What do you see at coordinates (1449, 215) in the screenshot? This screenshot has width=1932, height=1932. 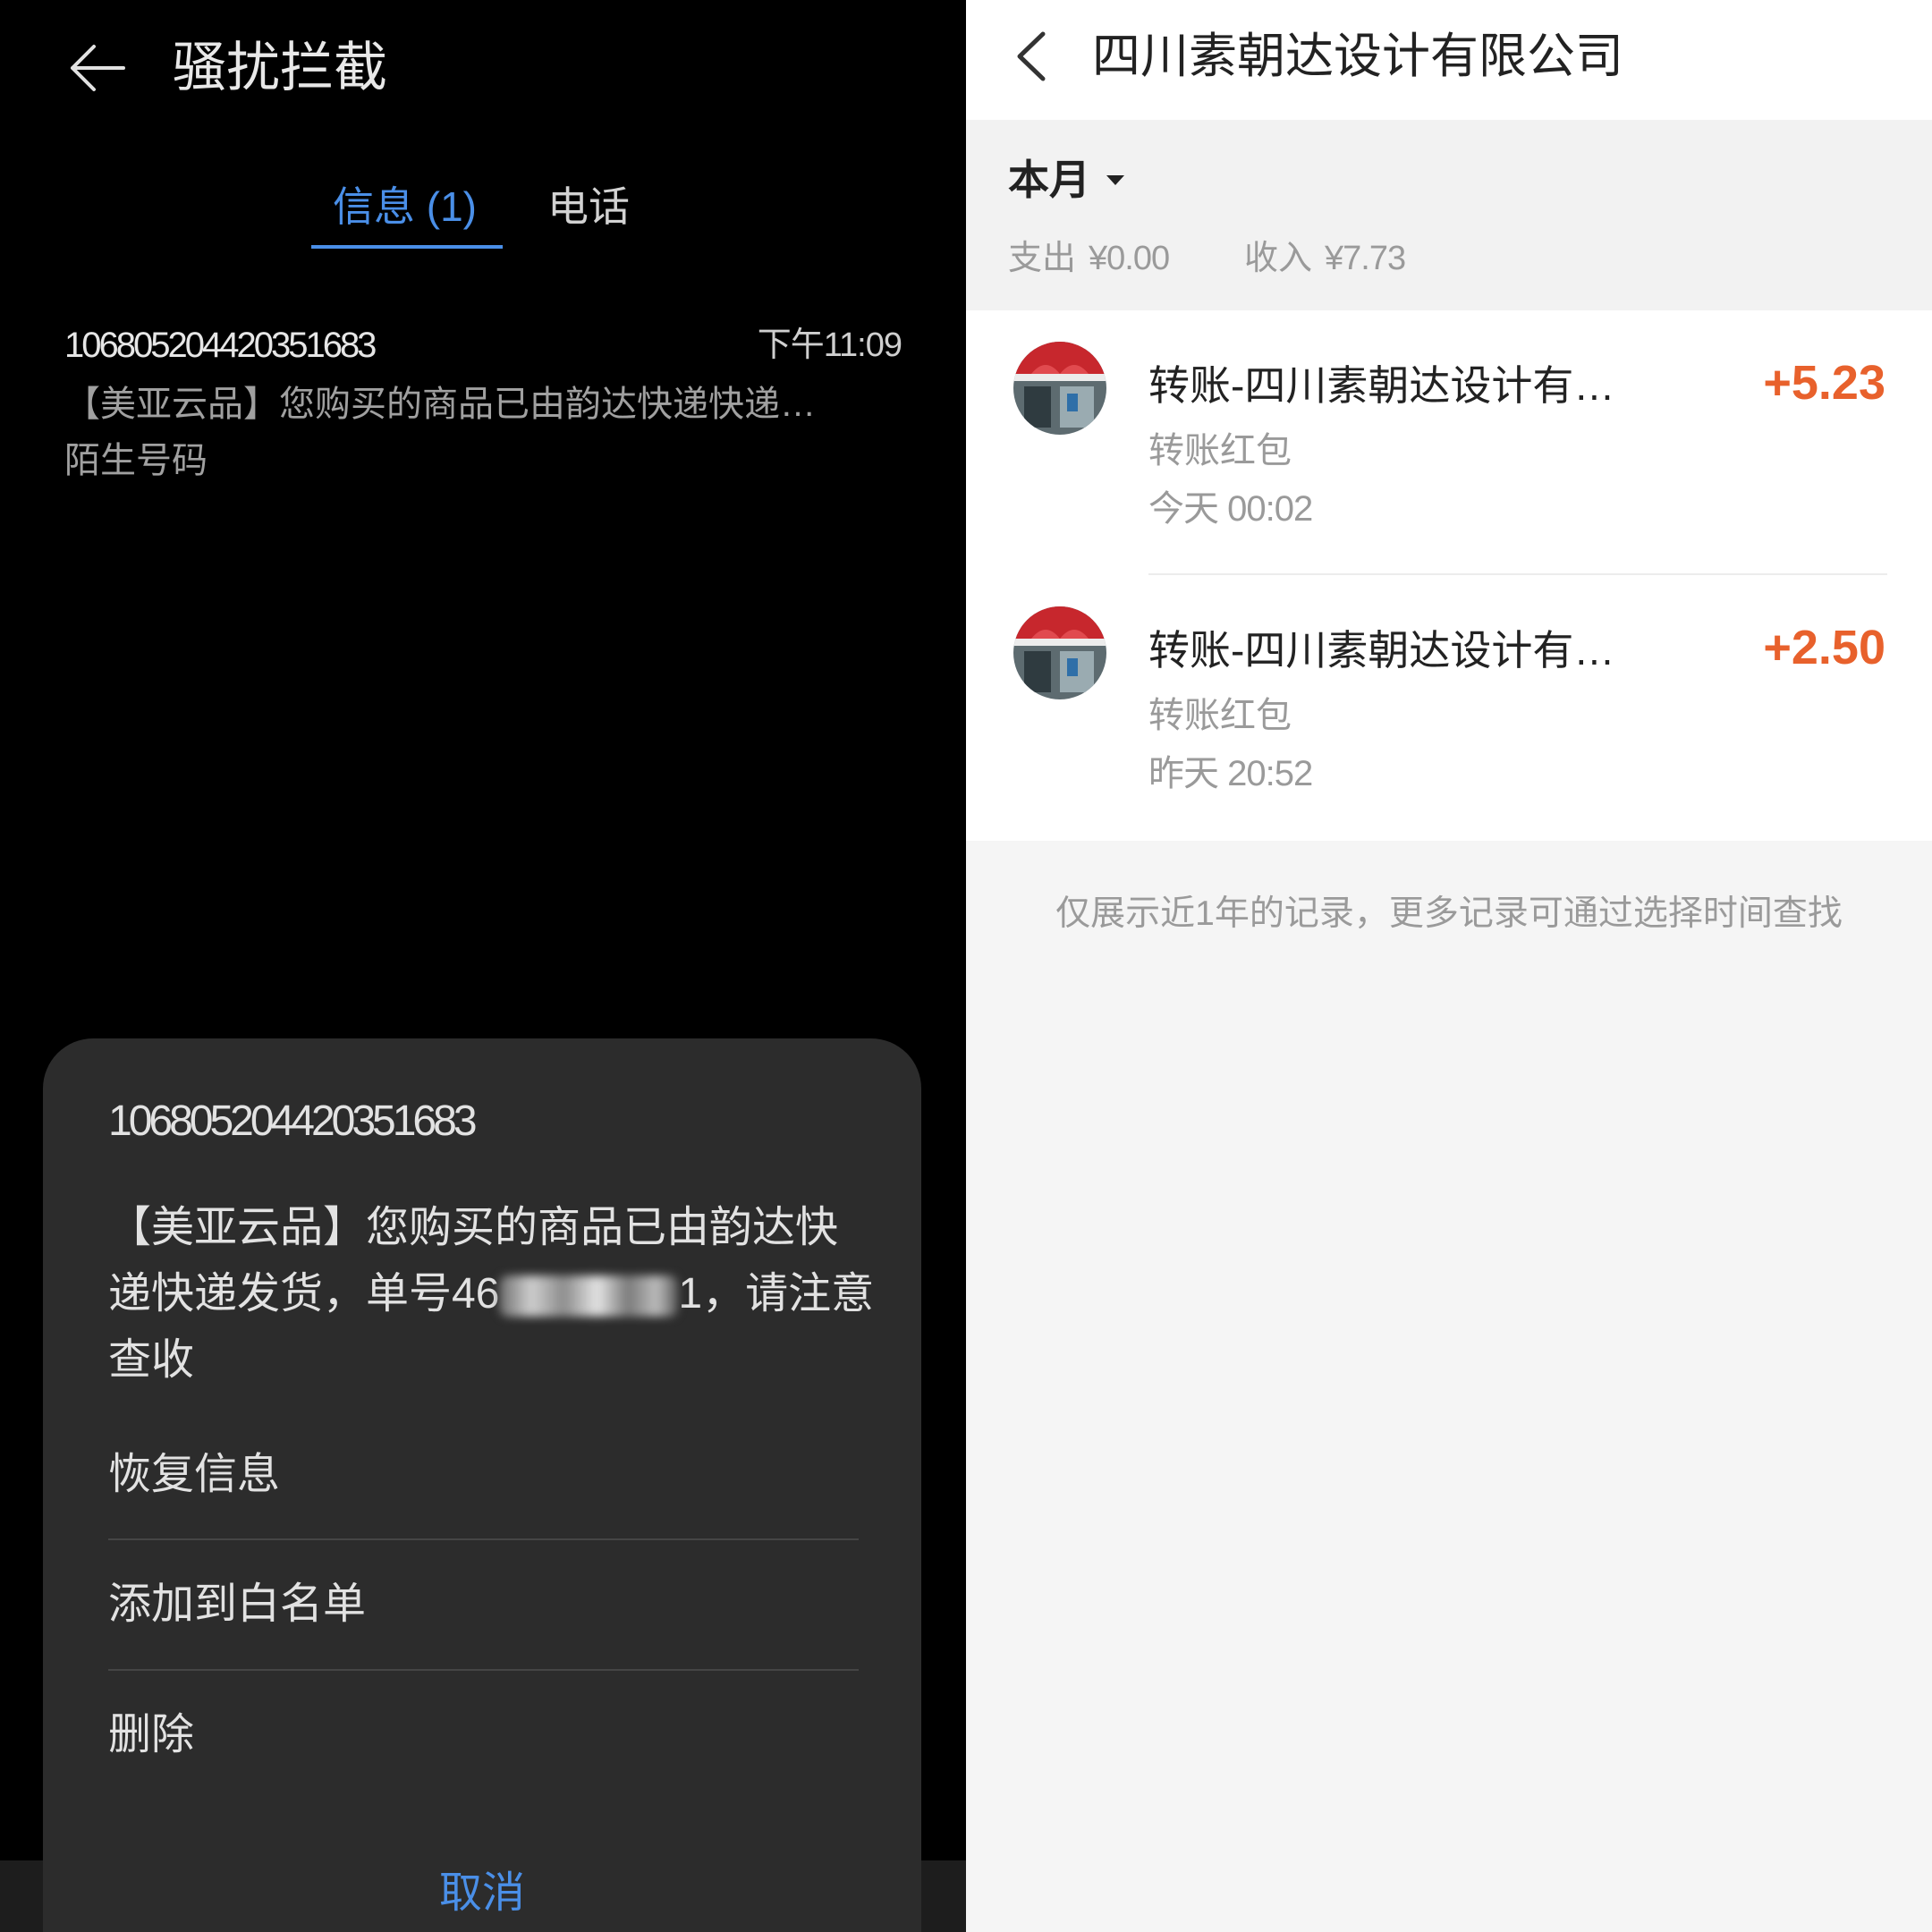 I see `month-summary: 本月 支出 ¥0.00 收入 ¥7.73` at bounding box center [1449, 215].